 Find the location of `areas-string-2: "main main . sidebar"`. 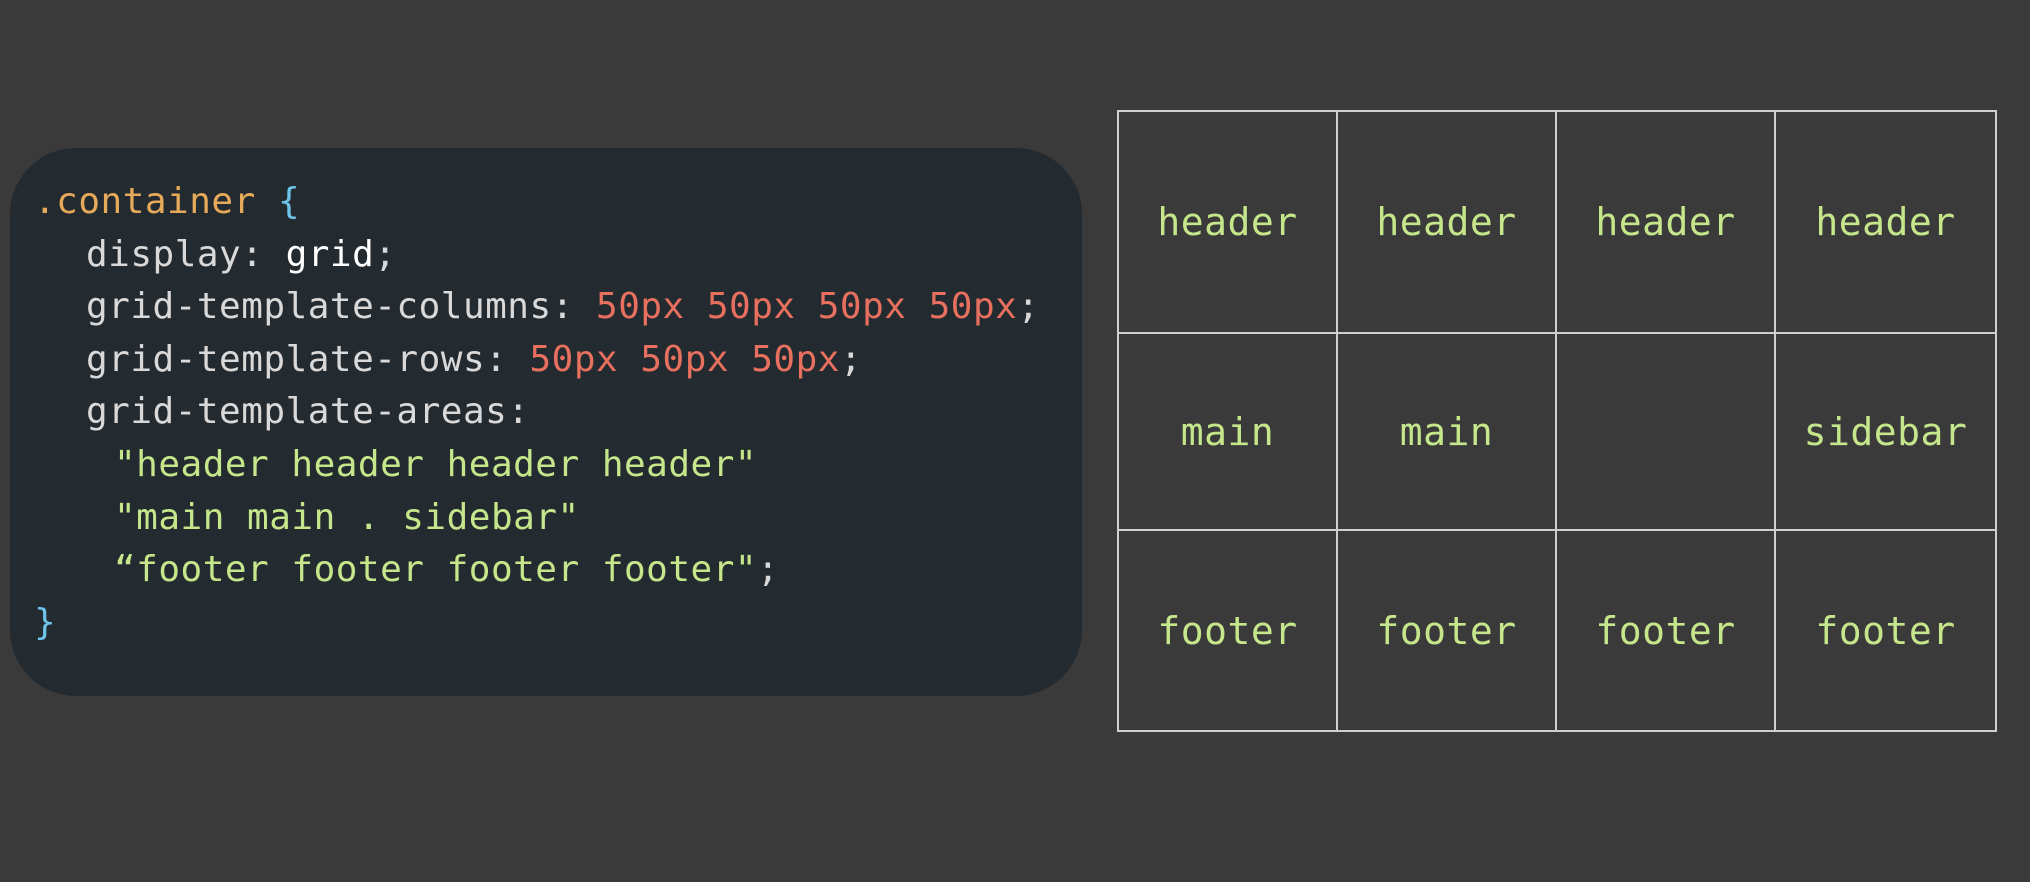

areas-string-2: "main main . sidebar" is located at coordinates (347, 517).